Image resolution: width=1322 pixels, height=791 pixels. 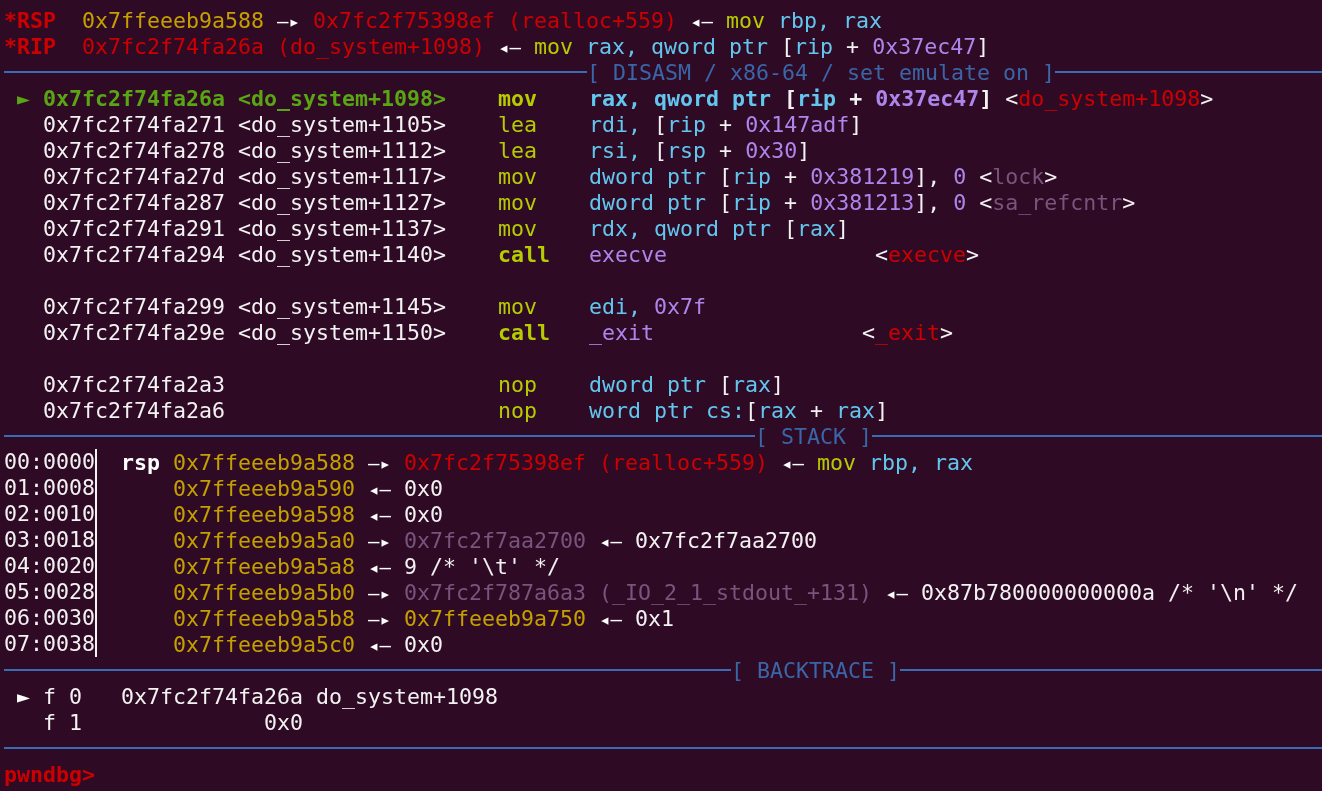 What do you see at coordinates (342, 176) in the screenshot?
I see `symbol-offset: <do_system+1117>` at bounding box center [342, 176].